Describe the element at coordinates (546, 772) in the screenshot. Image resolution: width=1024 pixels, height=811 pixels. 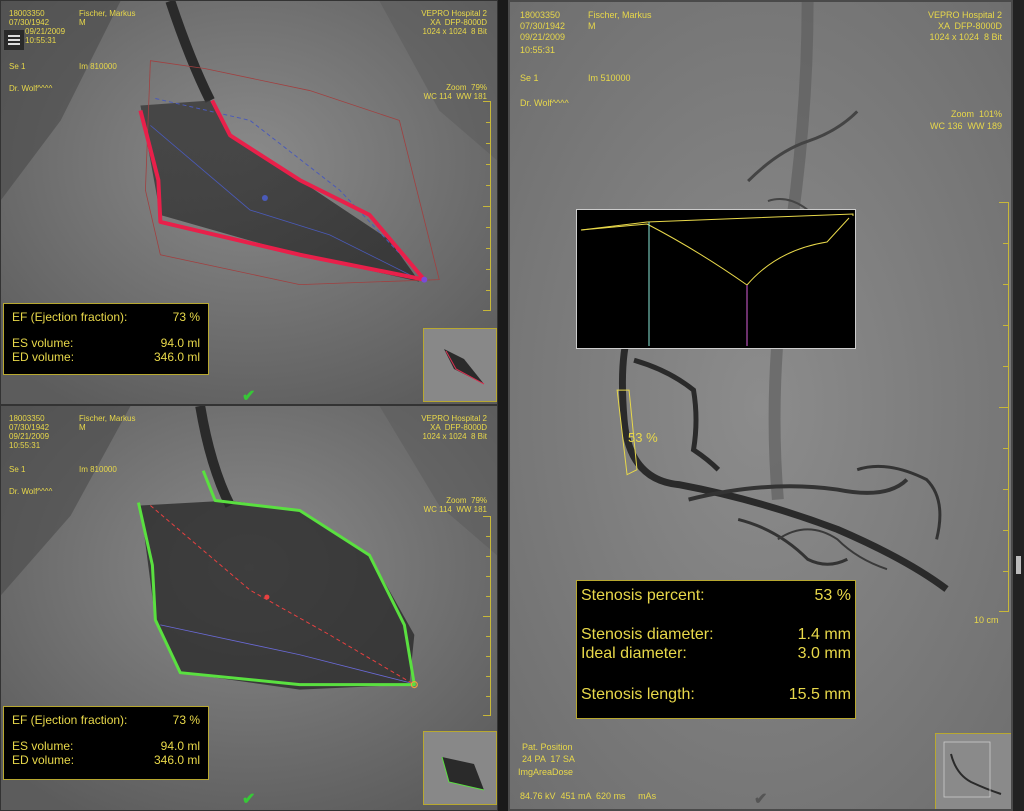
I see `img-area-dose: ImgAreaDose` at that location.